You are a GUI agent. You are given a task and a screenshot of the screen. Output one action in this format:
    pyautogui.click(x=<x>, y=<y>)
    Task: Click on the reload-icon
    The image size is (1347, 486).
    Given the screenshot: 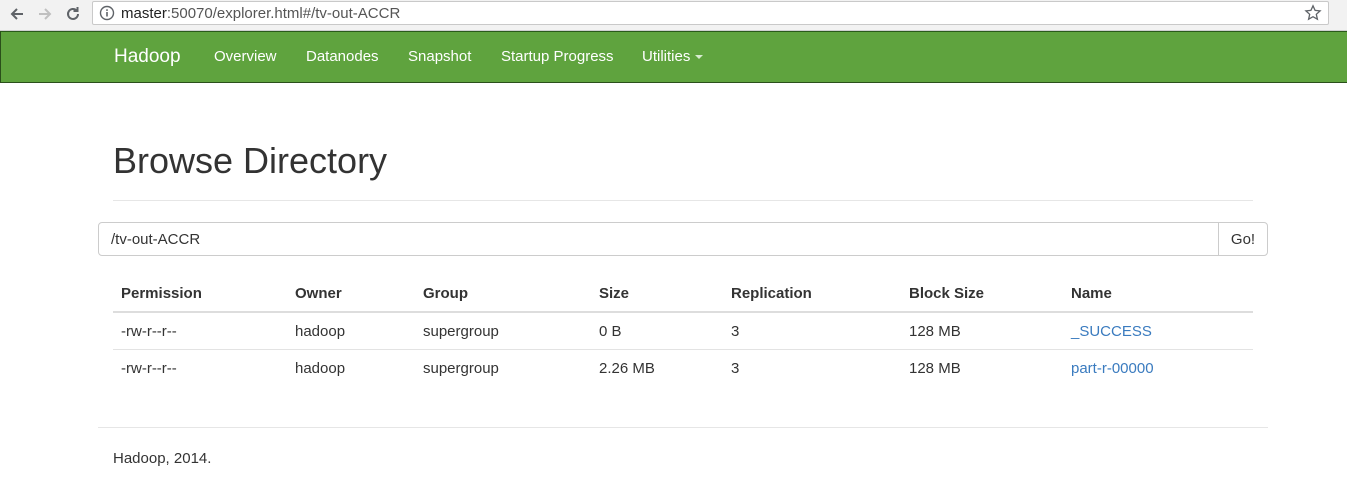 What is the action you would take?
    pyautogui.click(x=73, y=14)
    